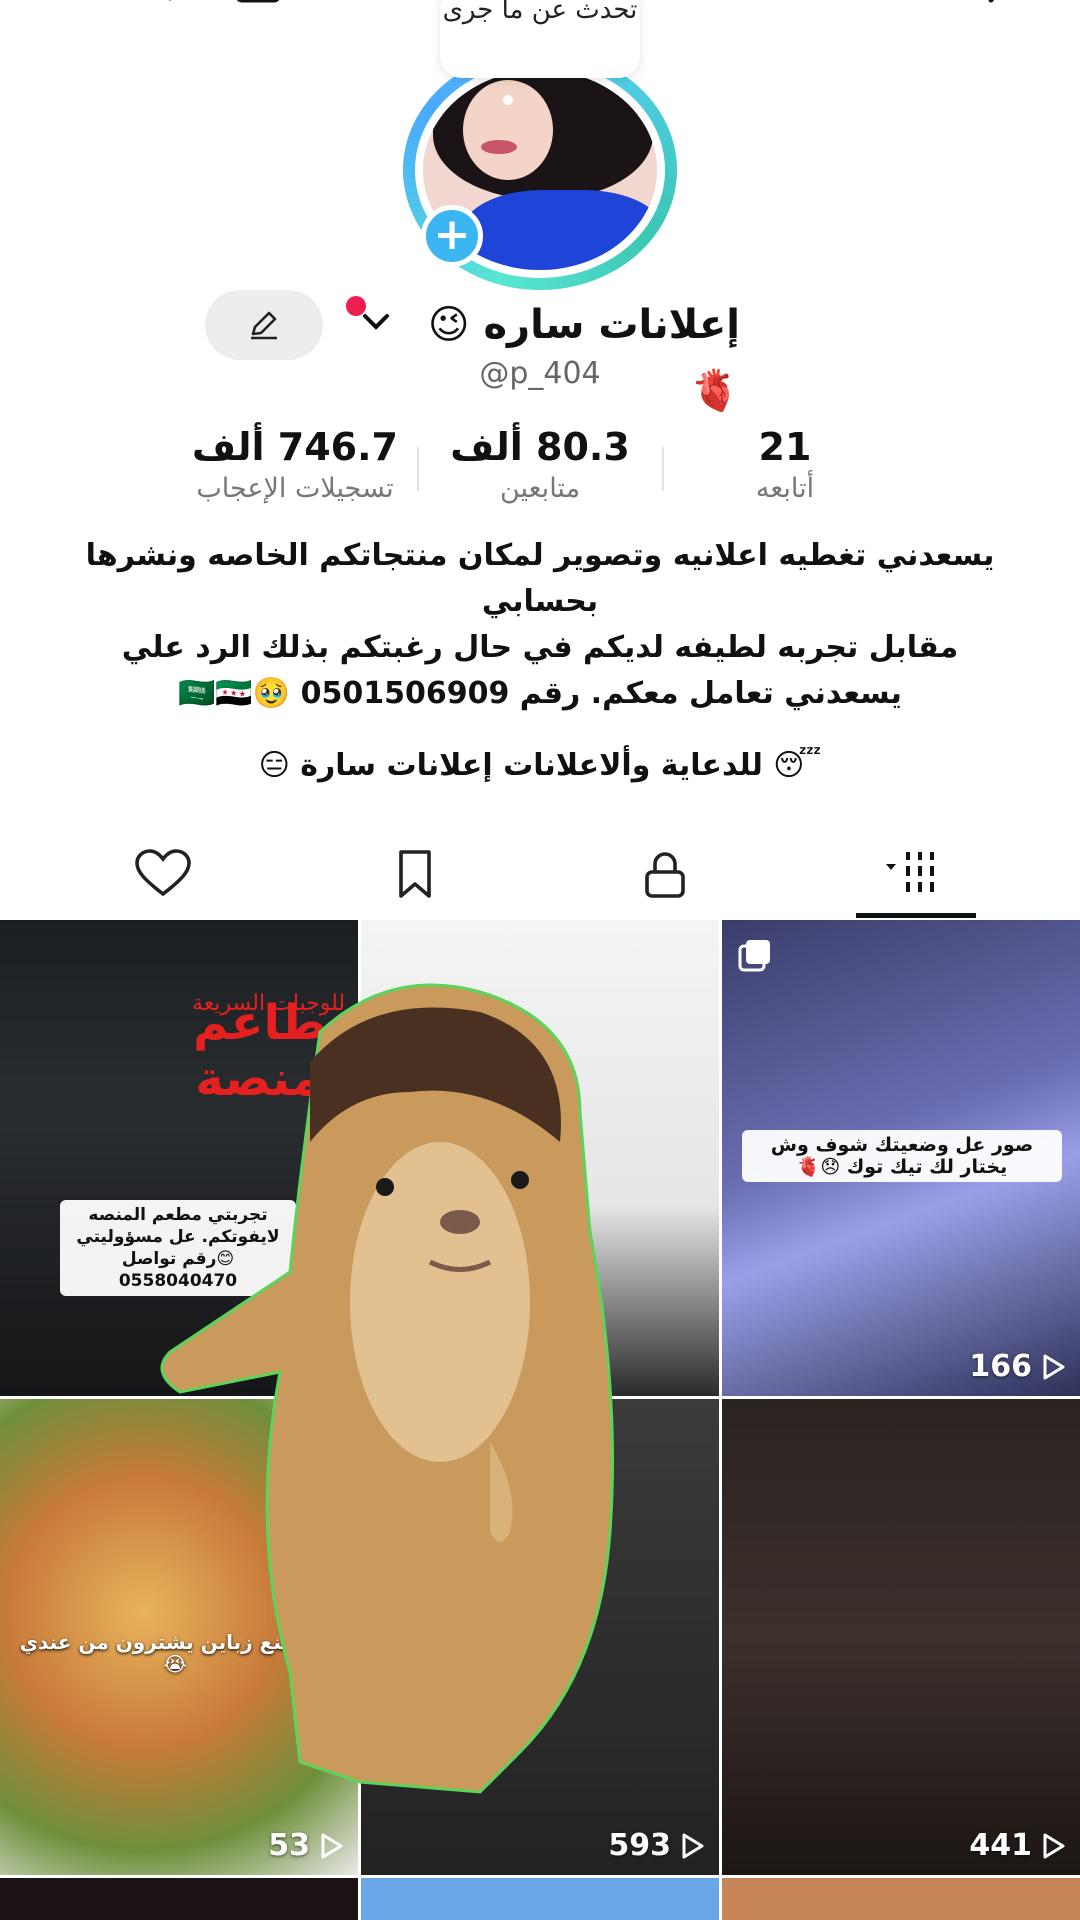 The width and height of the screenshot is (1080, 1920). I want to click on likes-stat: 746.7 ألف تسجيلات الإعجاب, so click(295, 464).